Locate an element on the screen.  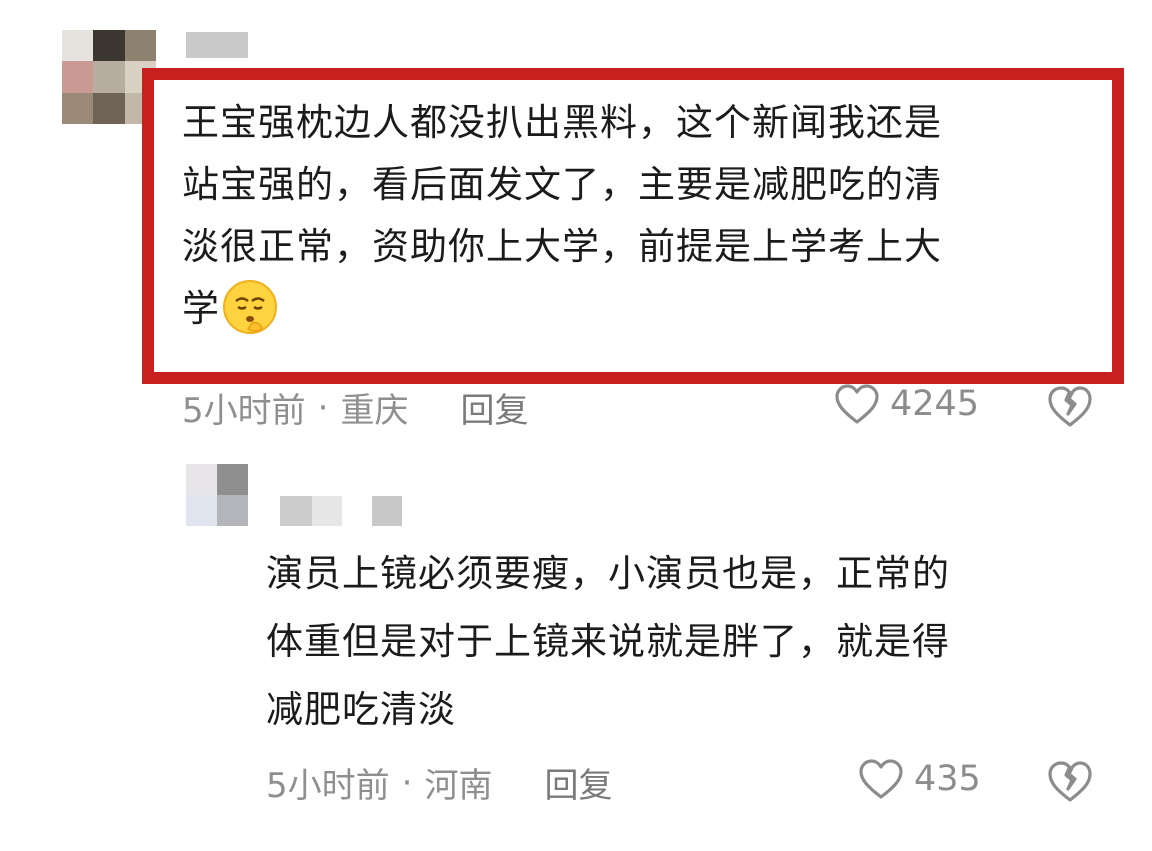
comment-location: 重庆 is located at coordinates (374, 411).